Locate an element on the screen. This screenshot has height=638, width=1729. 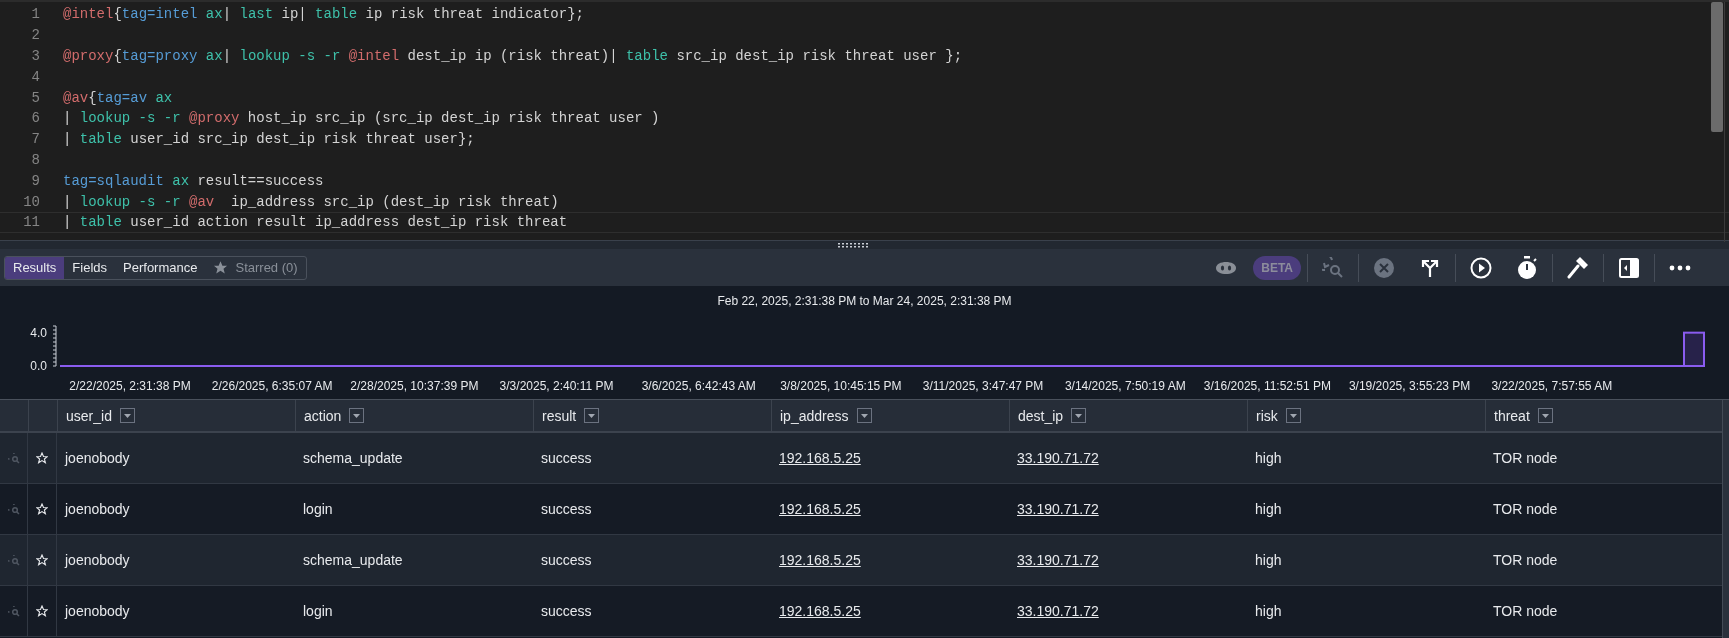
line-number: 6 is located at coordinates (35, 118).